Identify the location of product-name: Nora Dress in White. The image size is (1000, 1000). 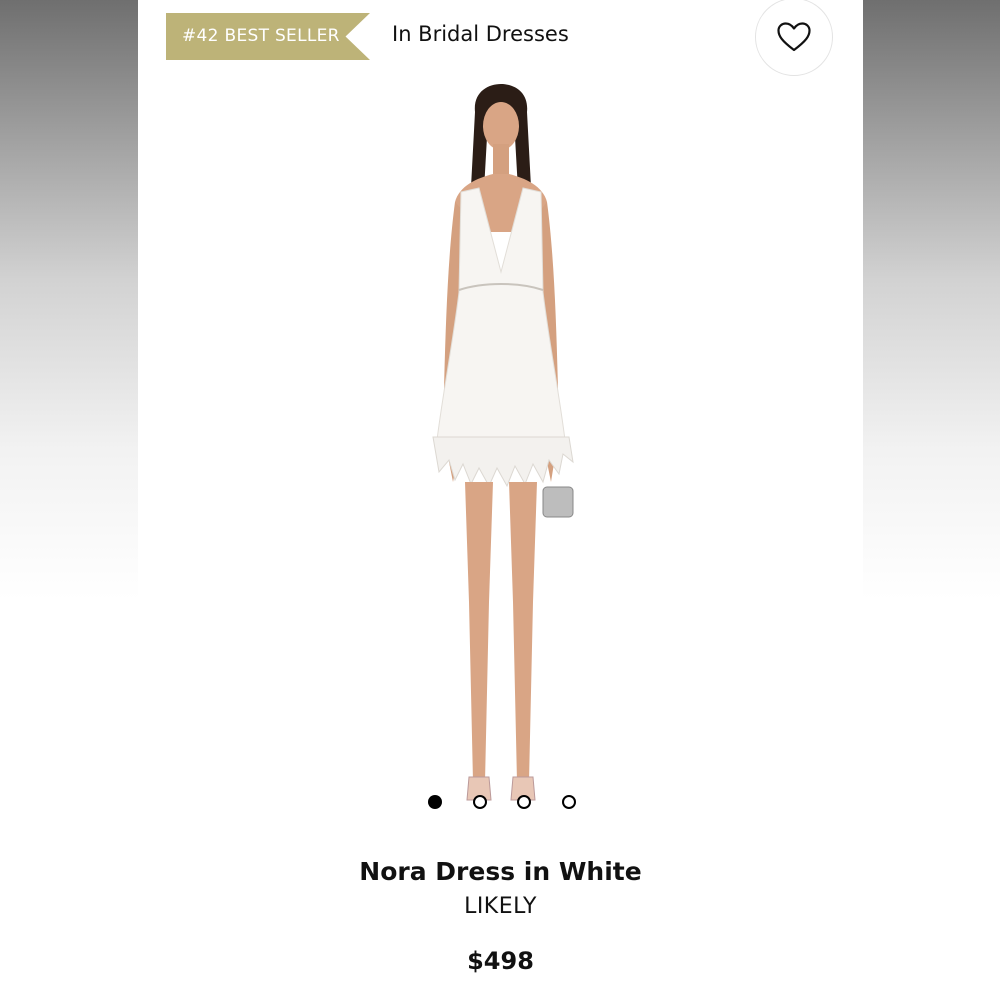
(500, 871).